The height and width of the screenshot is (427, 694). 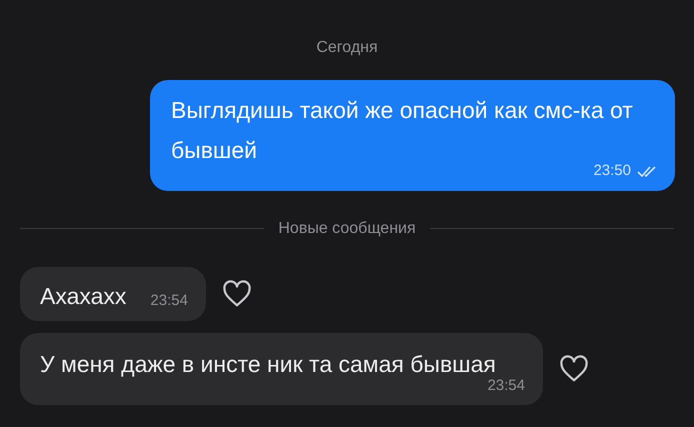 What do you see at coordinates (169, 301) in the screenshot?
I see `message-time: 23:54` at bounding box center [169, 301].